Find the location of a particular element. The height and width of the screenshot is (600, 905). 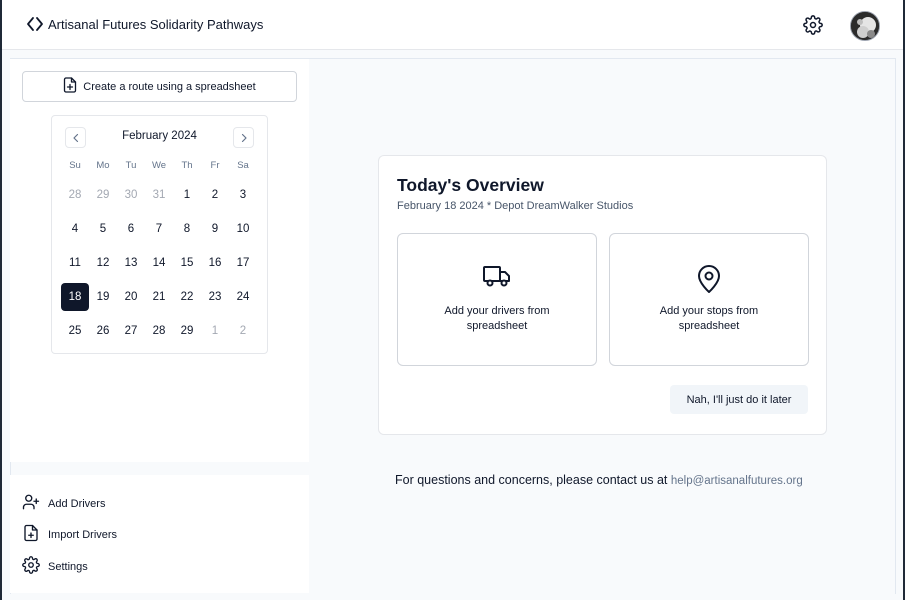

calendar-day: 20 is located at coordinates (131, 297).